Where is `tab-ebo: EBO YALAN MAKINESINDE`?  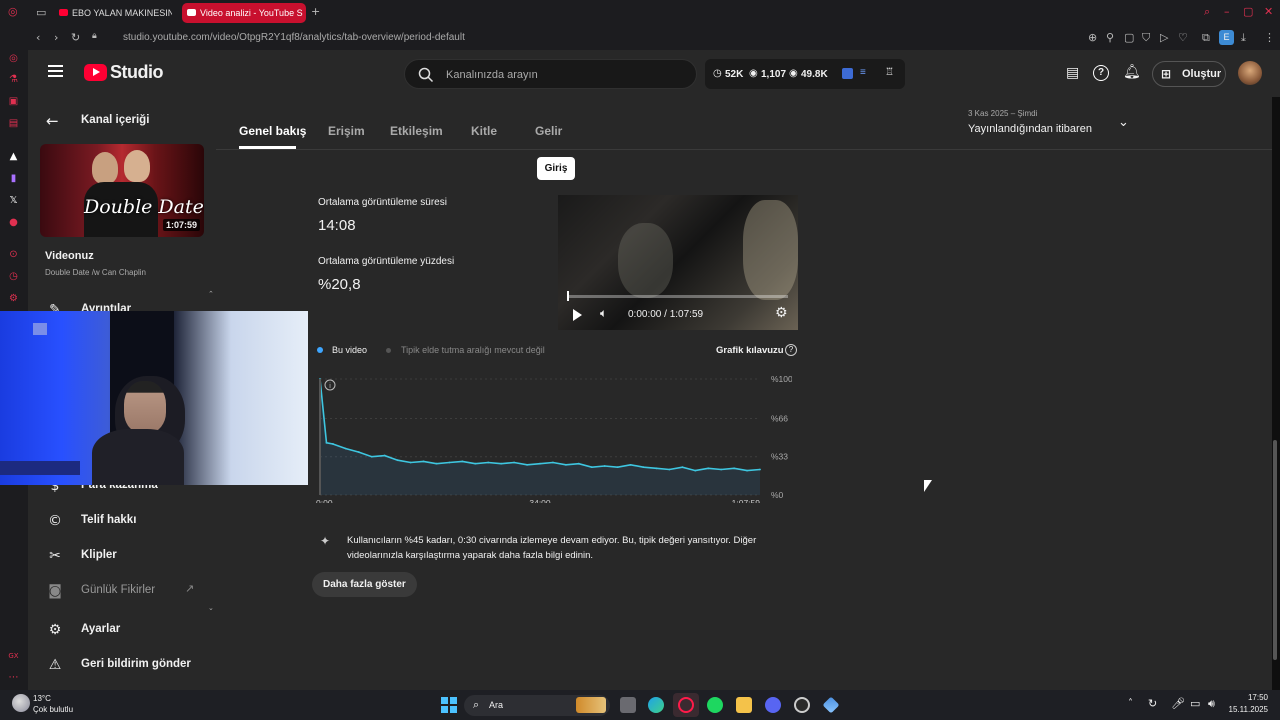 tab-ebo: EBO YALAN MAKINESINDE is located at coordinates (113, 13).